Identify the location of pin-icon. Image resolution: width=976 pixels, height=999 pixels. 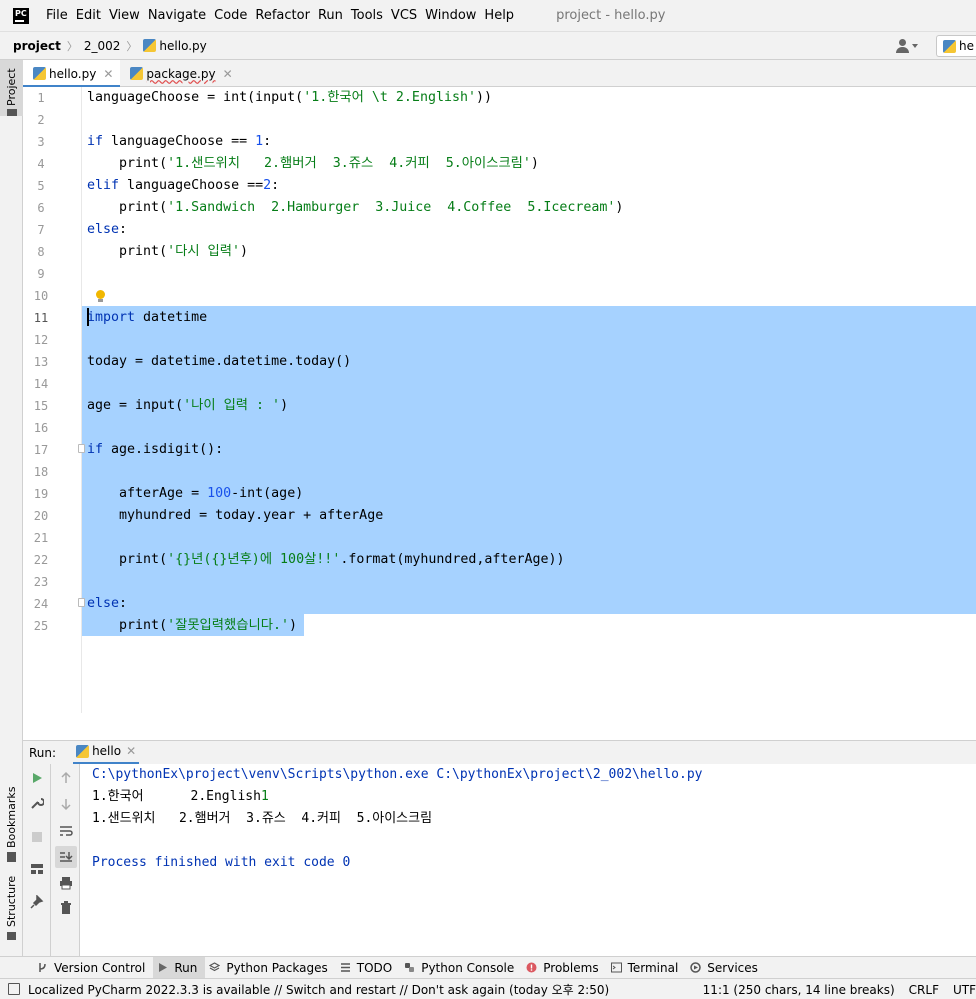
(37, 902).